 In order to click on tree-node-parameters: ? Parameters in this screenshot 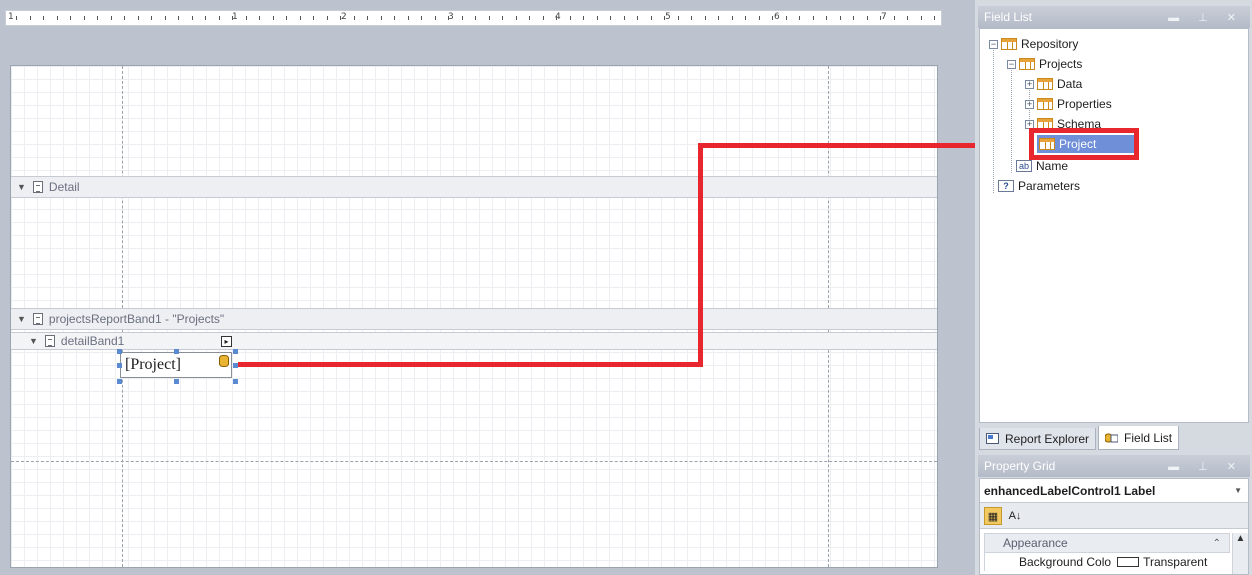, I will do `click(1039, 186)`.